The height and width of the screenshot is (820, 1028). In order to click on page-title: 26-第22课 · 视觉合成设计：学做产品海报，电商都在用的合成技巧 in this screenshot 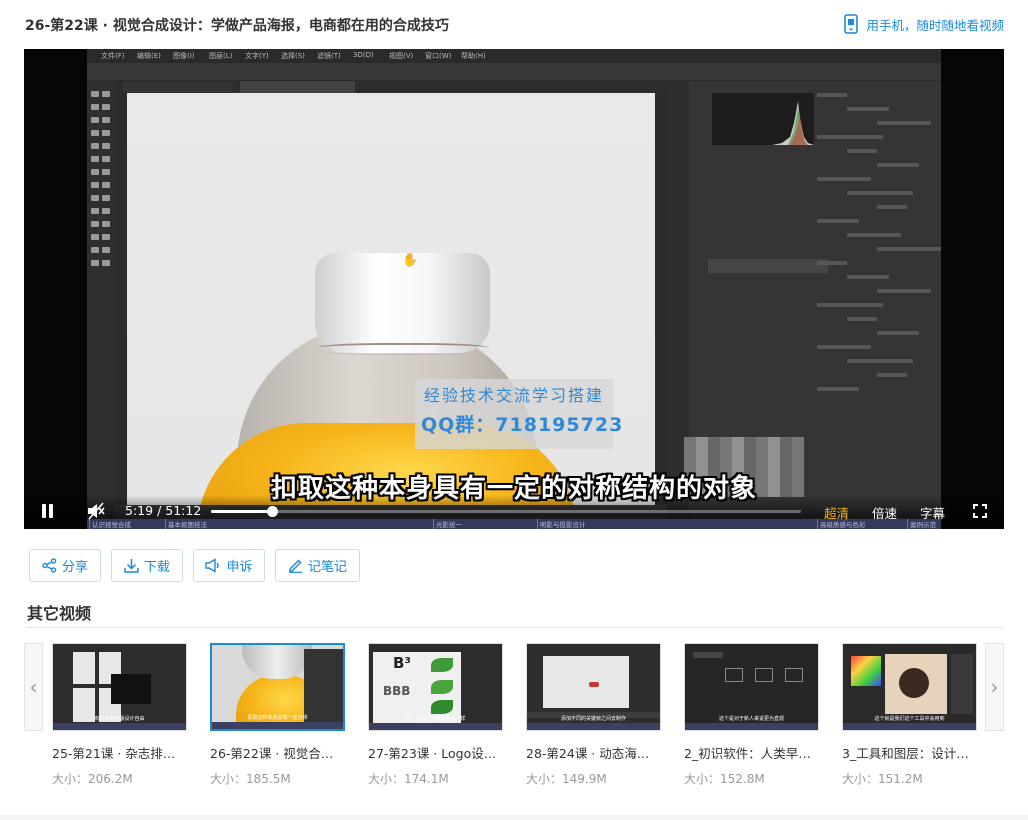, I will do `click(237, 26)`.